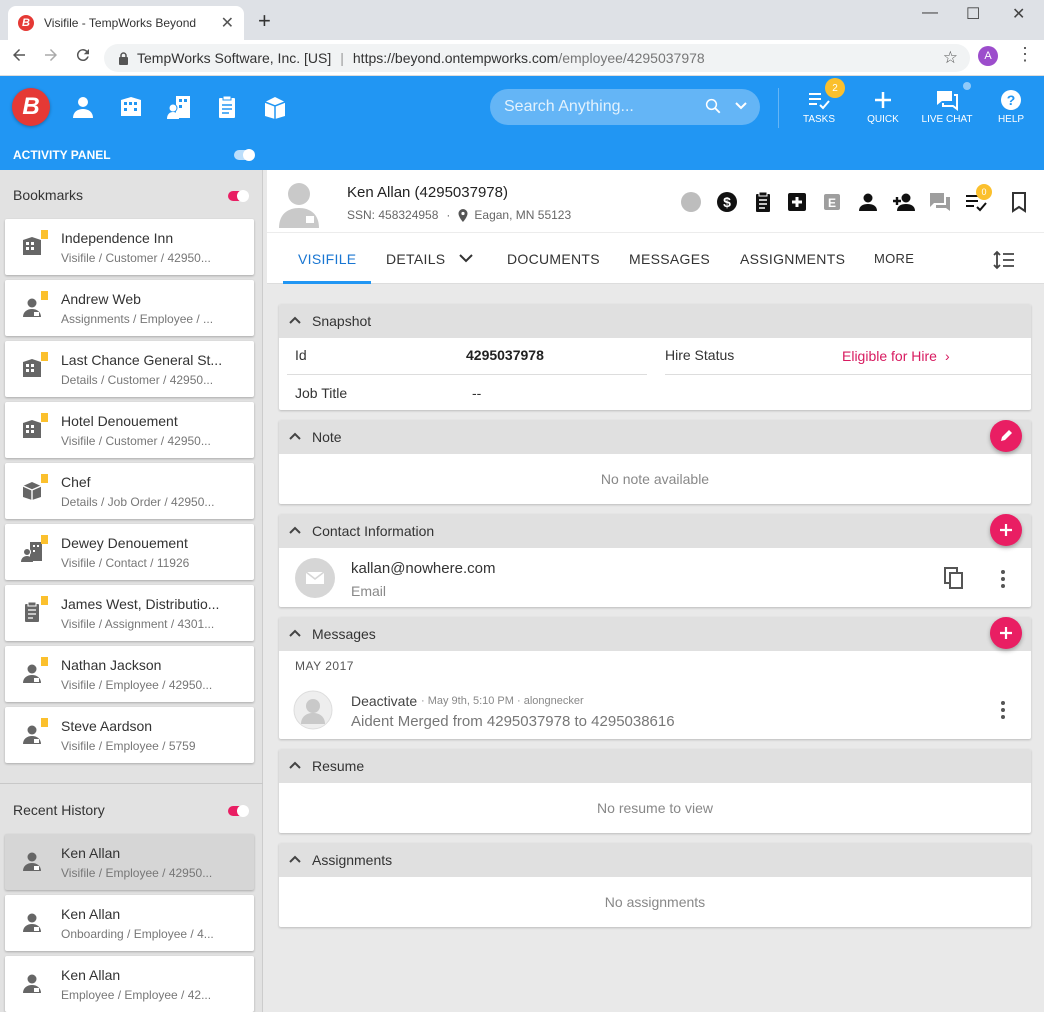 This screenshot has height=1012, width=1044. I want to click on tab-assignments: ASSIGNMENTS, so click(792, 259).